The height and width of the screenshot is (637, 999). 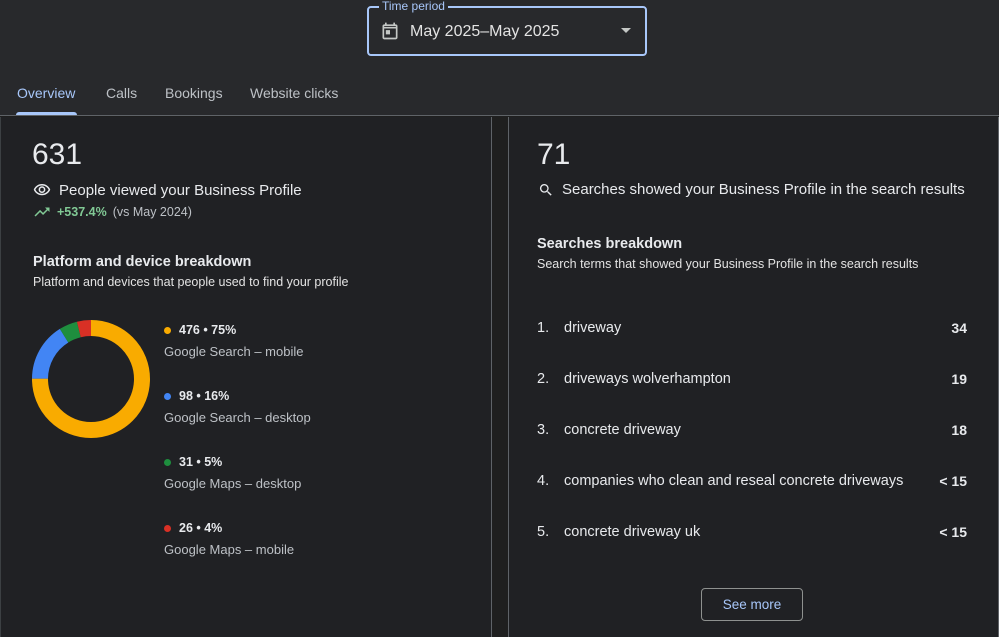 I want to click on search-term: driveways wolverhampton, so click(x=647, y=379).